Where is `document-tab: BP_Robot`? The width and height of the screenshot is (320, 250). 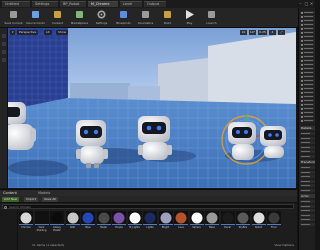 document-tab: BP_Robot is located at coordinates (73, 4).